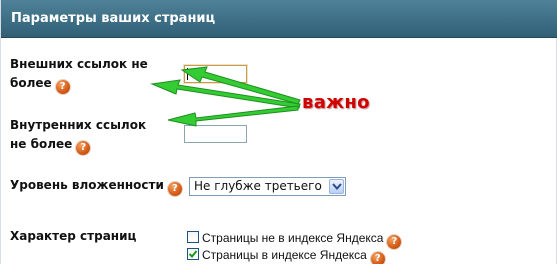  I want to click on text-caret, so click(187, 74).